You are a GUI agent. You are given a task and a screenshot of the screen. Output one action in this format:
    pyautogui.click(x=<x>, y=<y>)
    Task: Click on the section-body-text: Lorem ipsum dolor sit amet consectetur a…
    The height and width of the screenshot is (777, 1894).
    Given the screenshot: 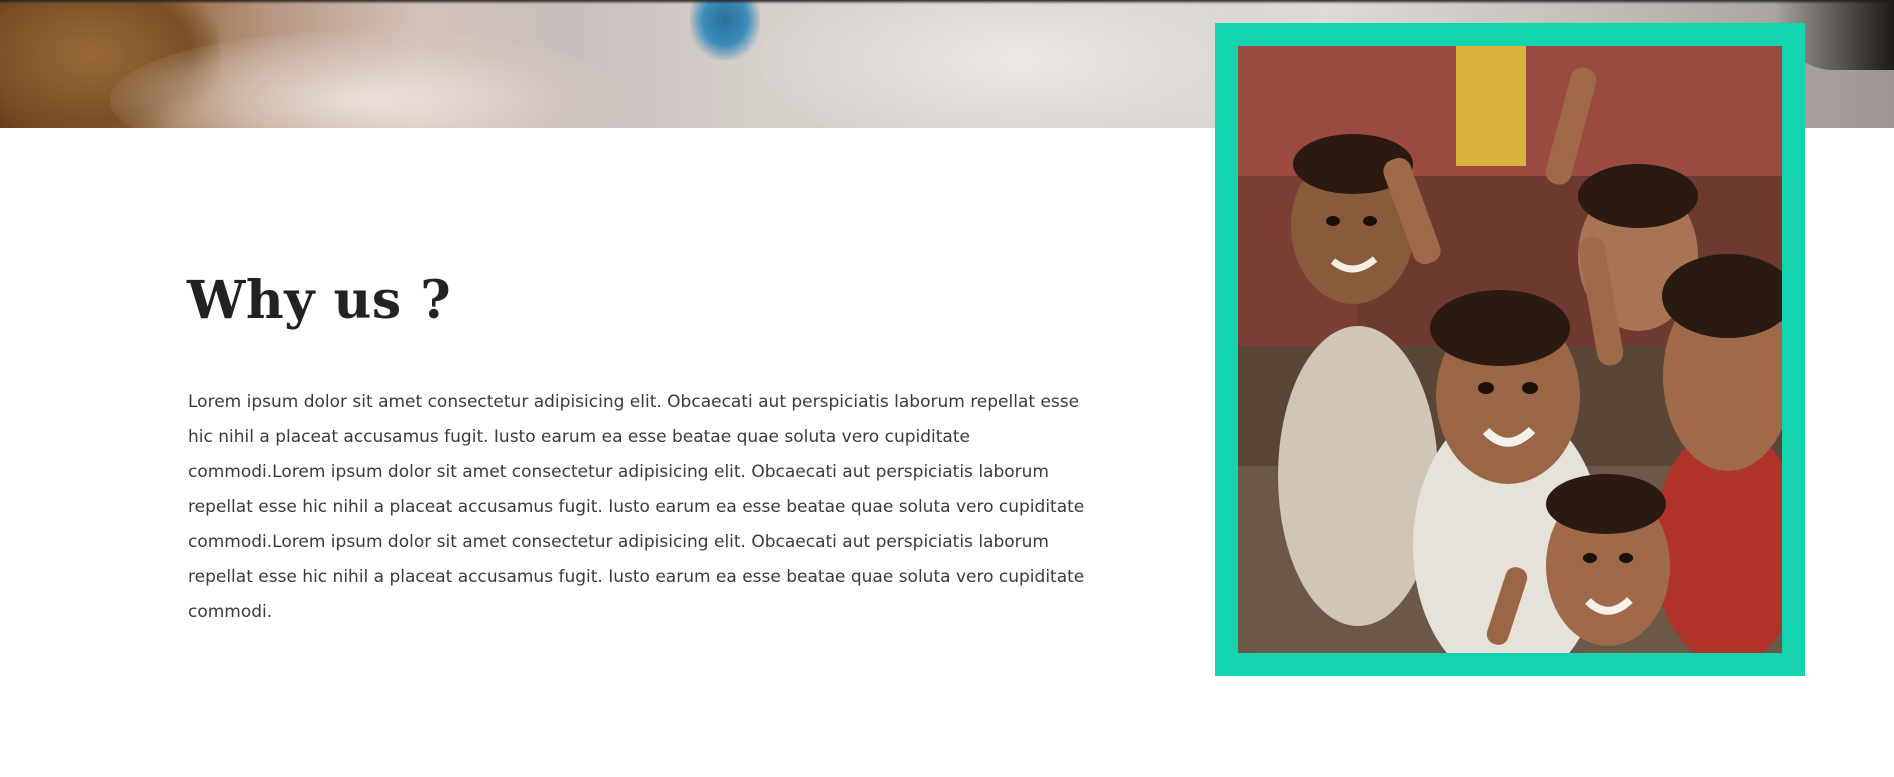 What is the action you would take?
    pyautogui.click(x=636, y=507)
    